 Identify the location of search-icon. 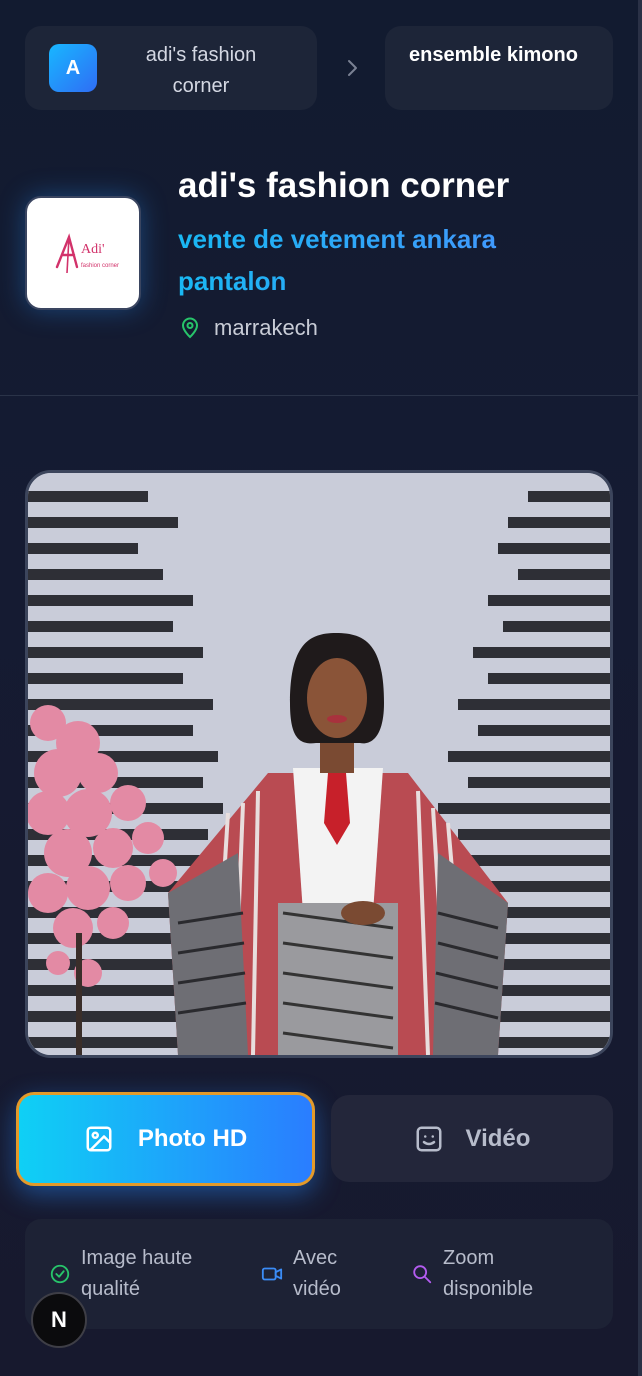
(422, 1274).